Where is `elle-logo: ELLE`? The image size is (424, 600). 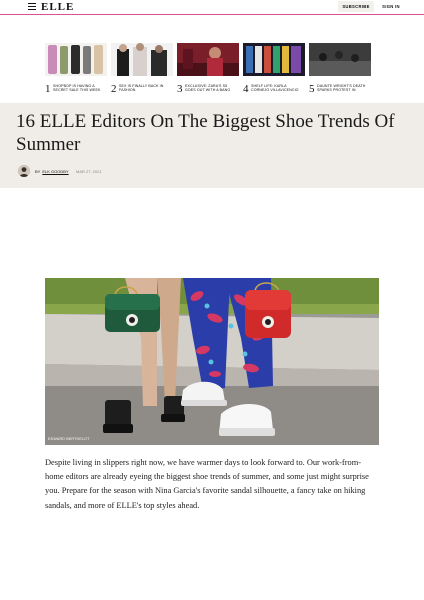 elle-logo: ELLE is located at coordinates (57, 7).